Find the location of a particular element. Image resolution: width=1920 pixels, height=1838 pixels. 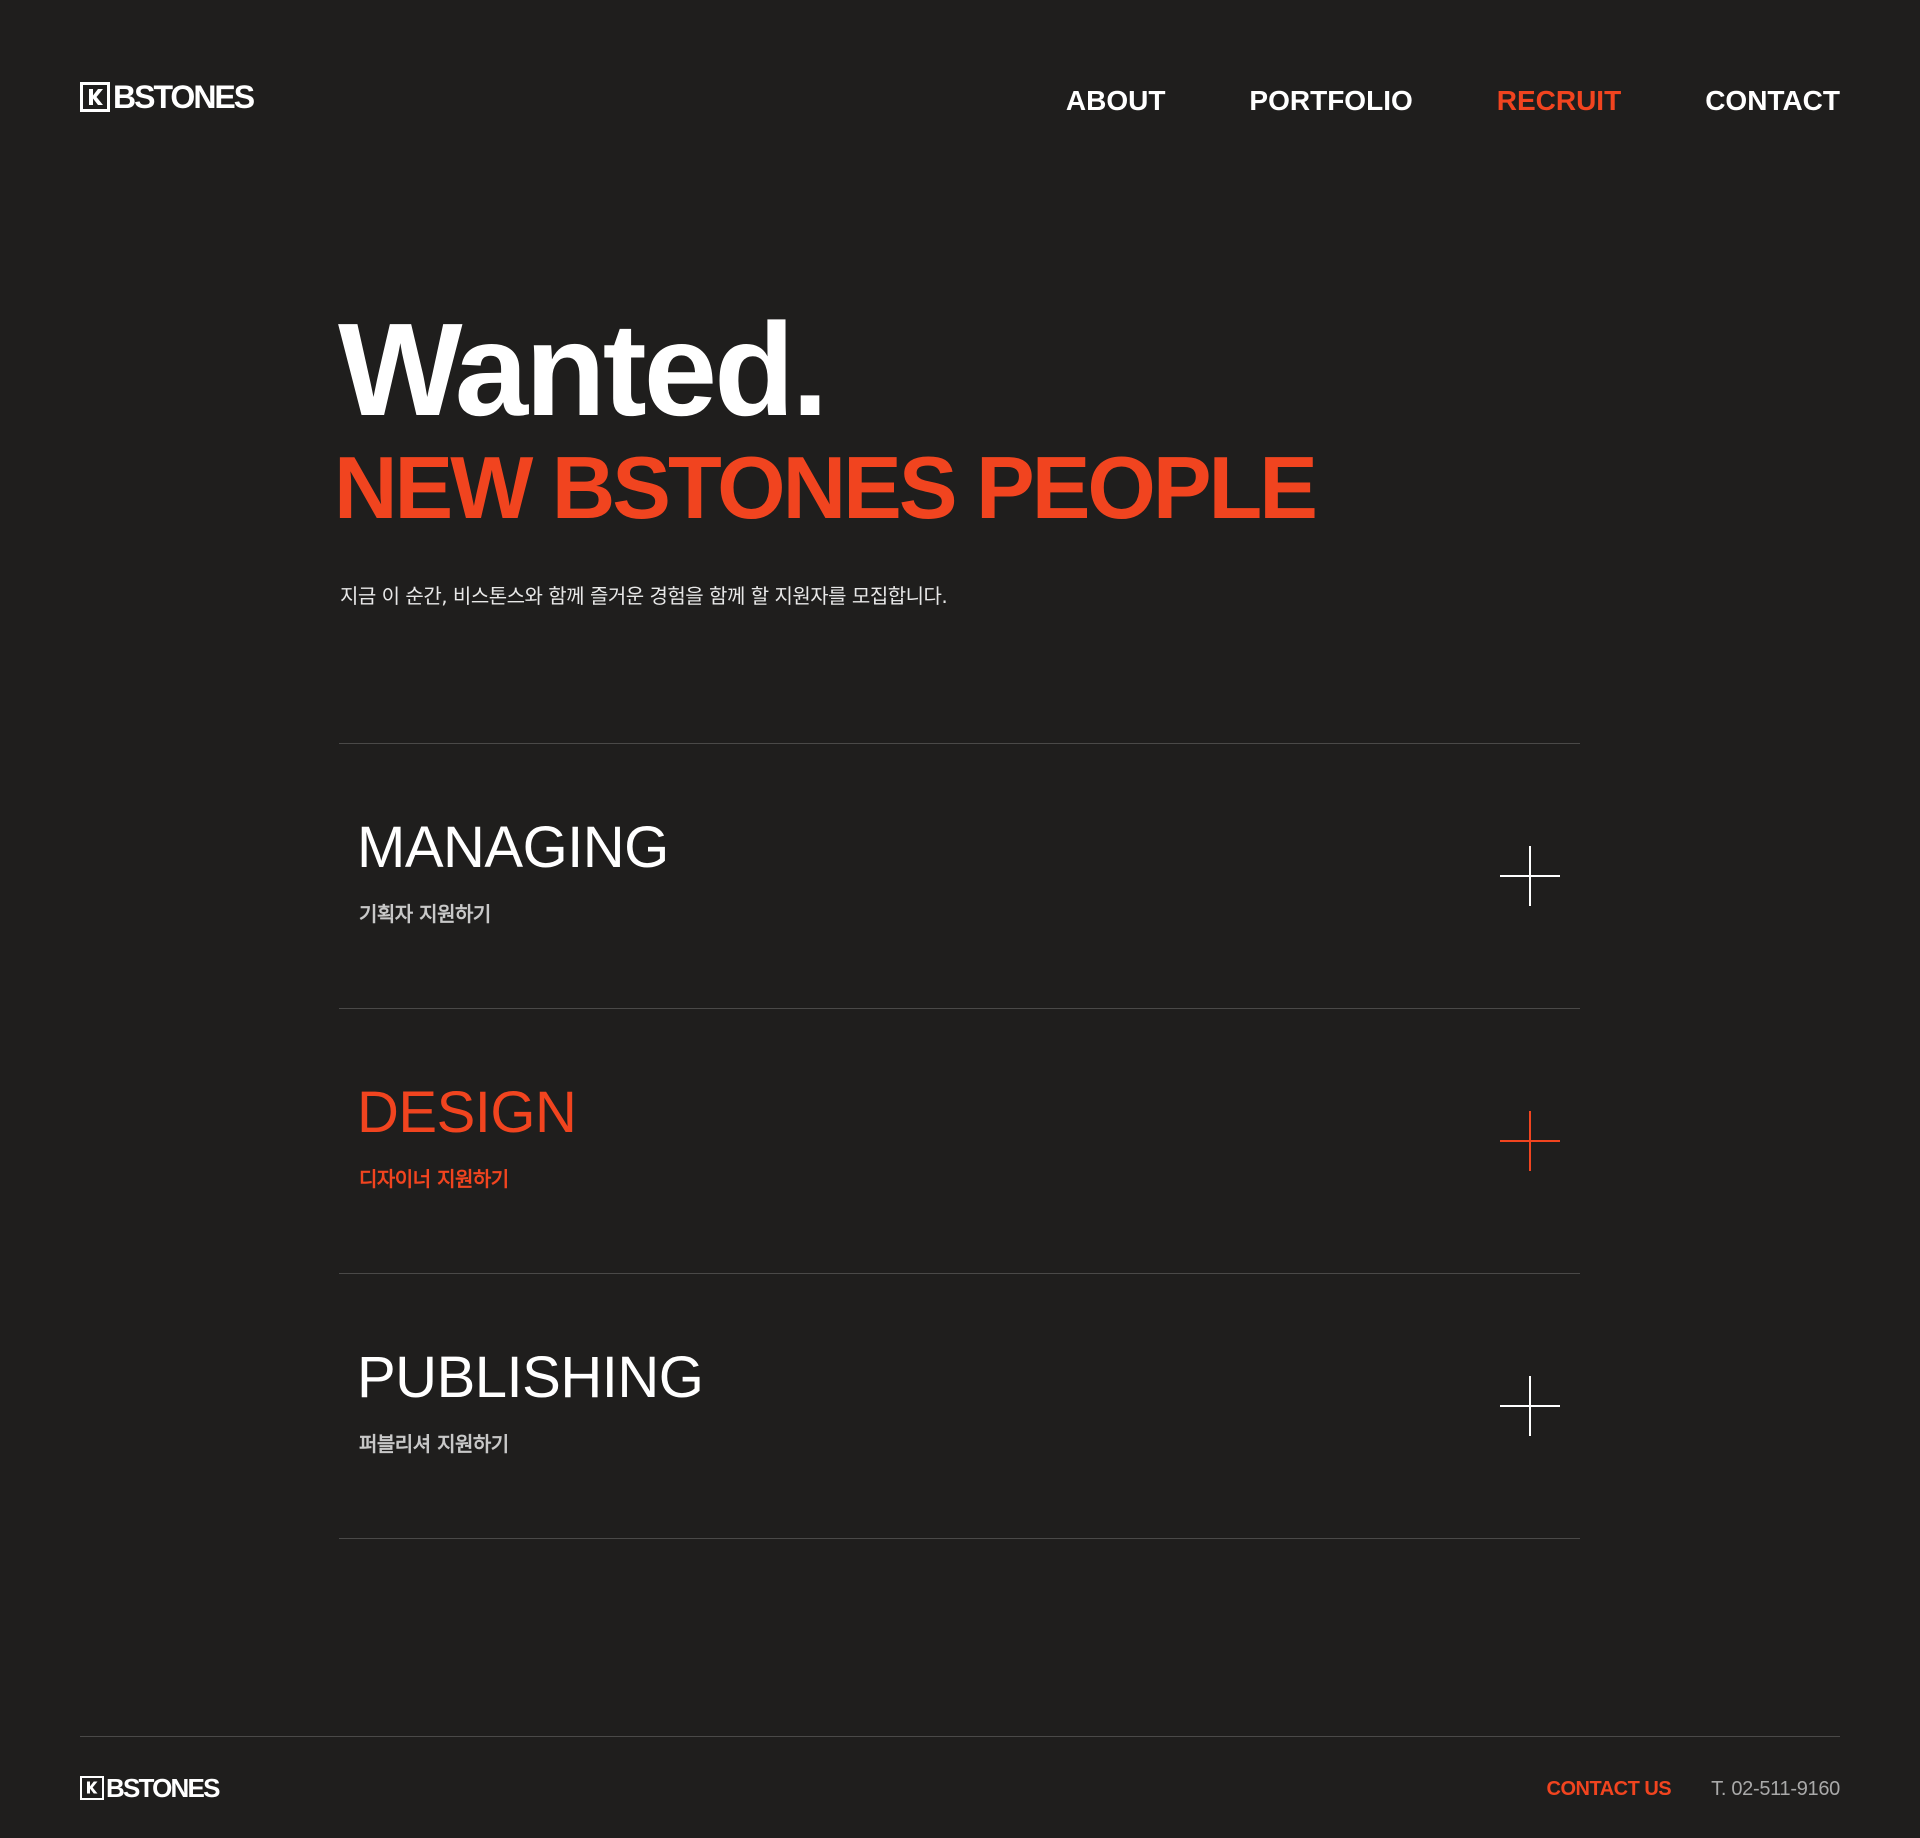

job-item-design: DESIGN 디자이너 지원하기 is located at coordinates (959, 1141).